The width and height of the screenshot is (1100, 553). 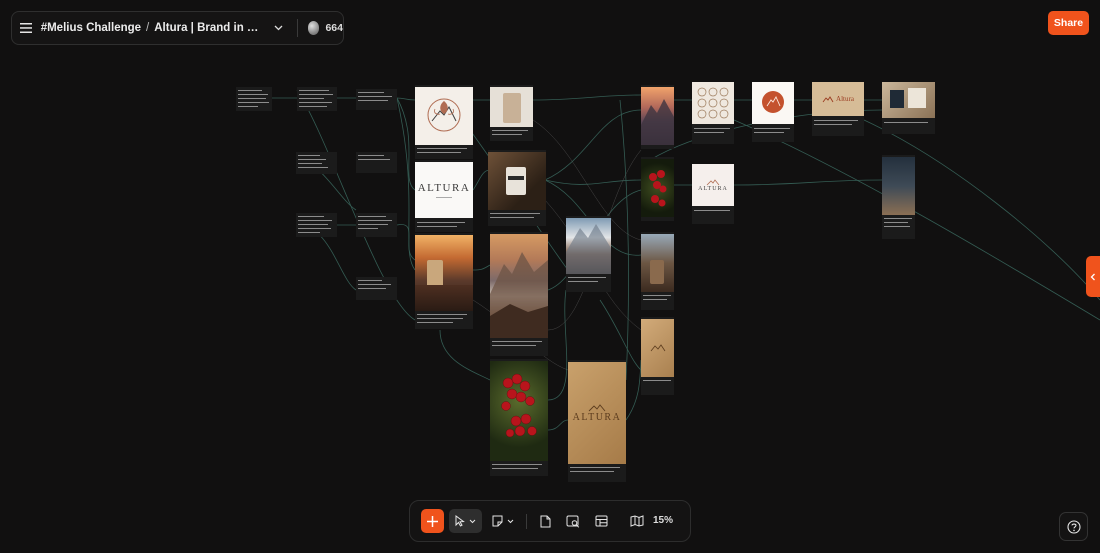 I want to click on help-icon, so click(x=1073, y=526).